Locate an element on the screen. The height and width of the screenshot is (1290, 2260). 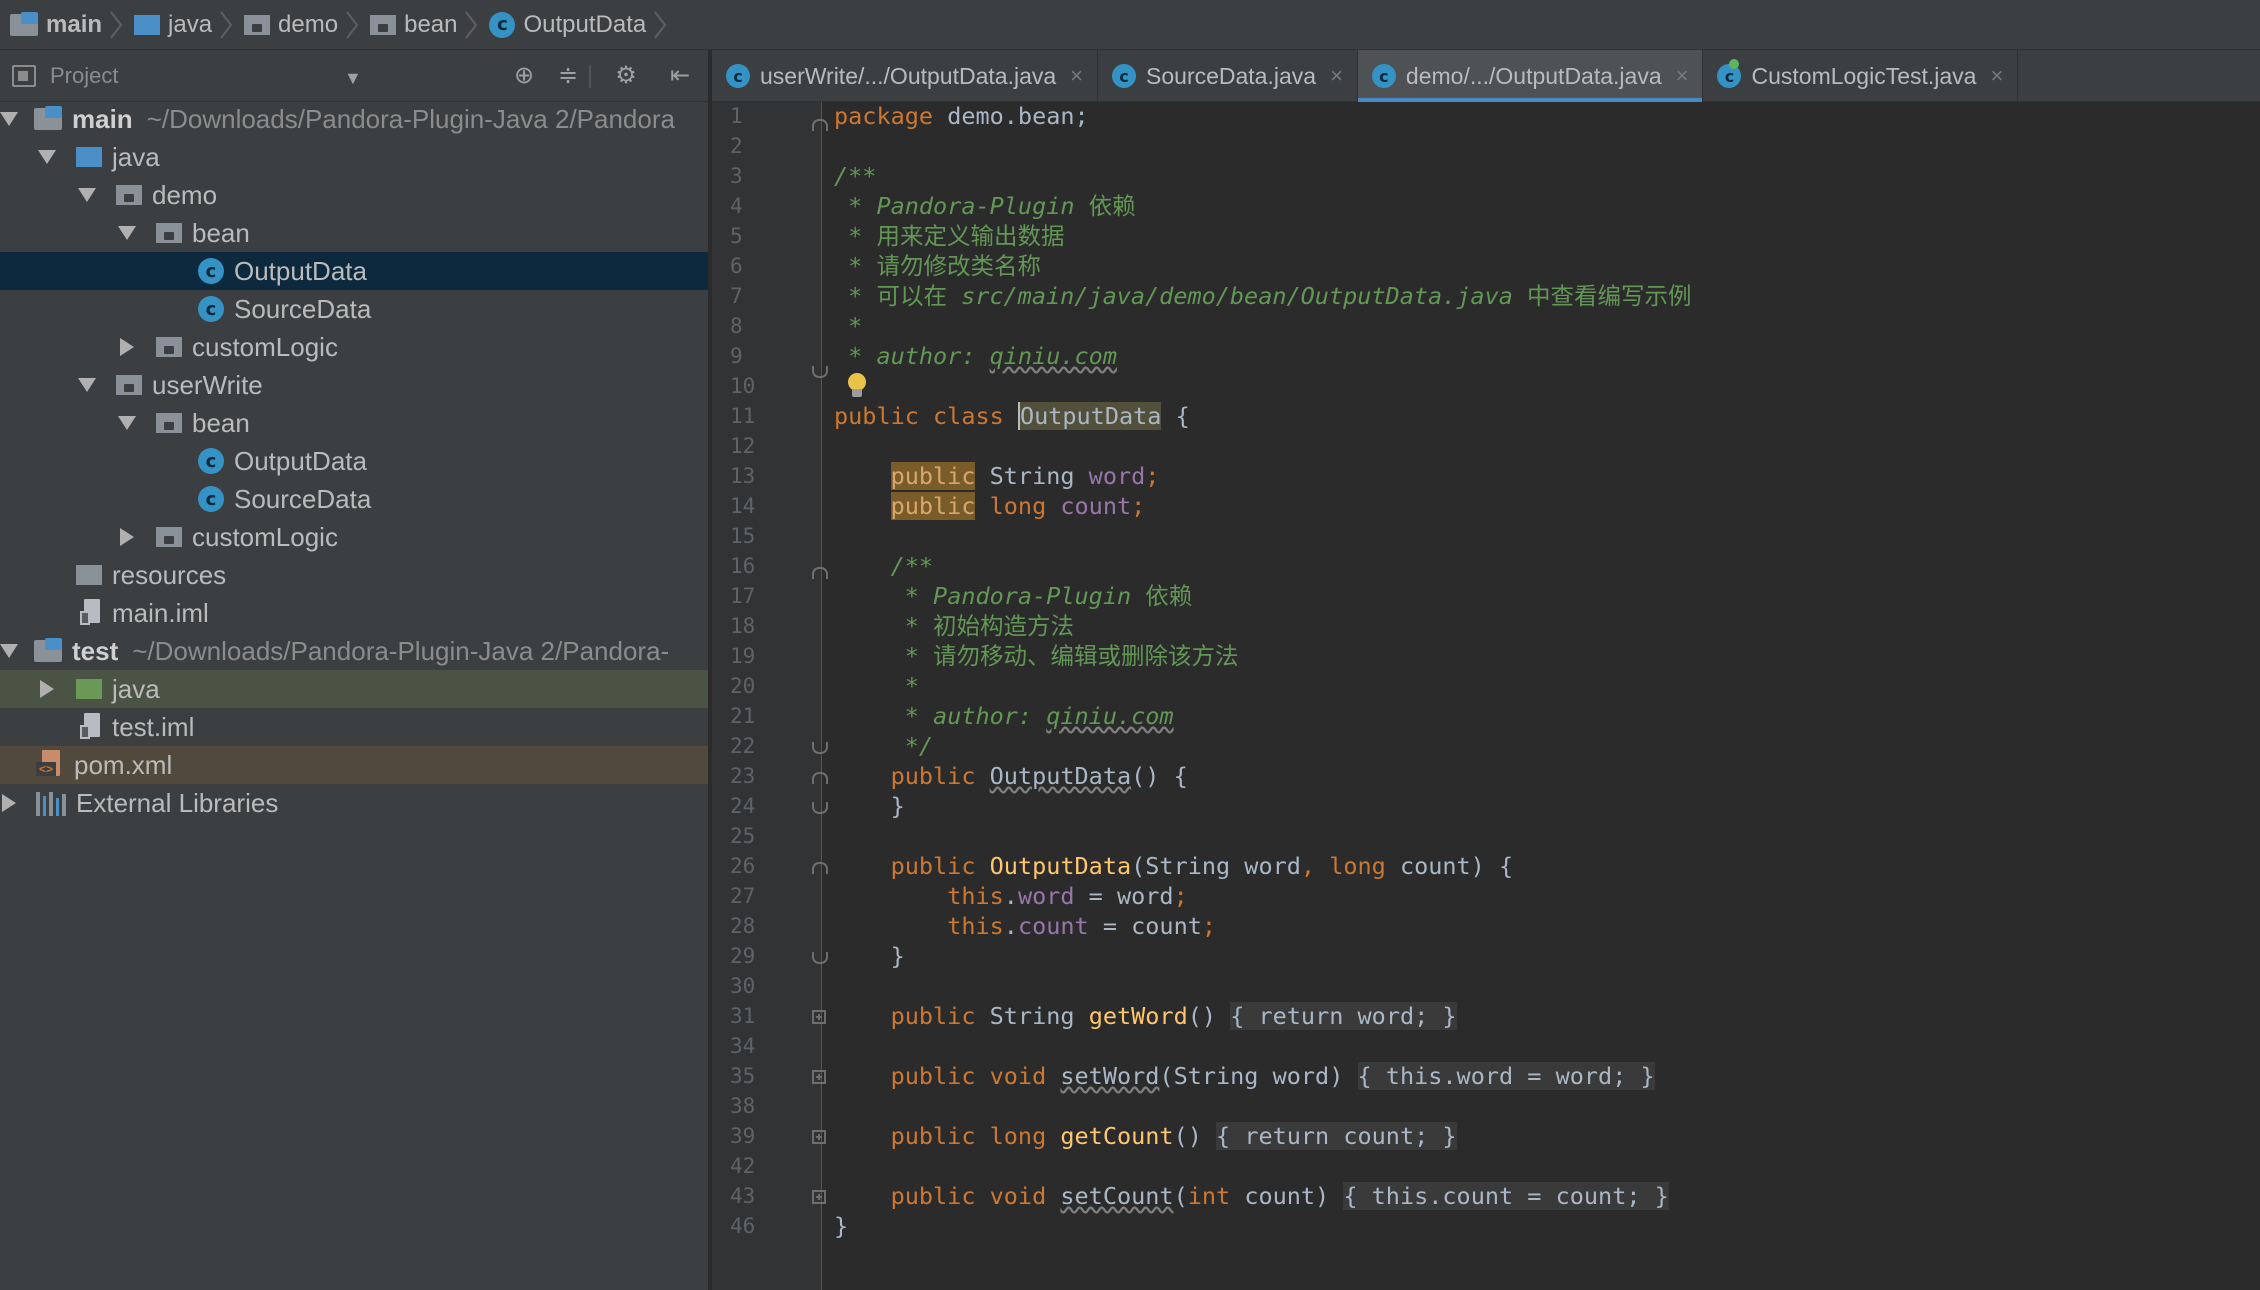
tree-item-label: main.iml is located at coordinates (160, 612).